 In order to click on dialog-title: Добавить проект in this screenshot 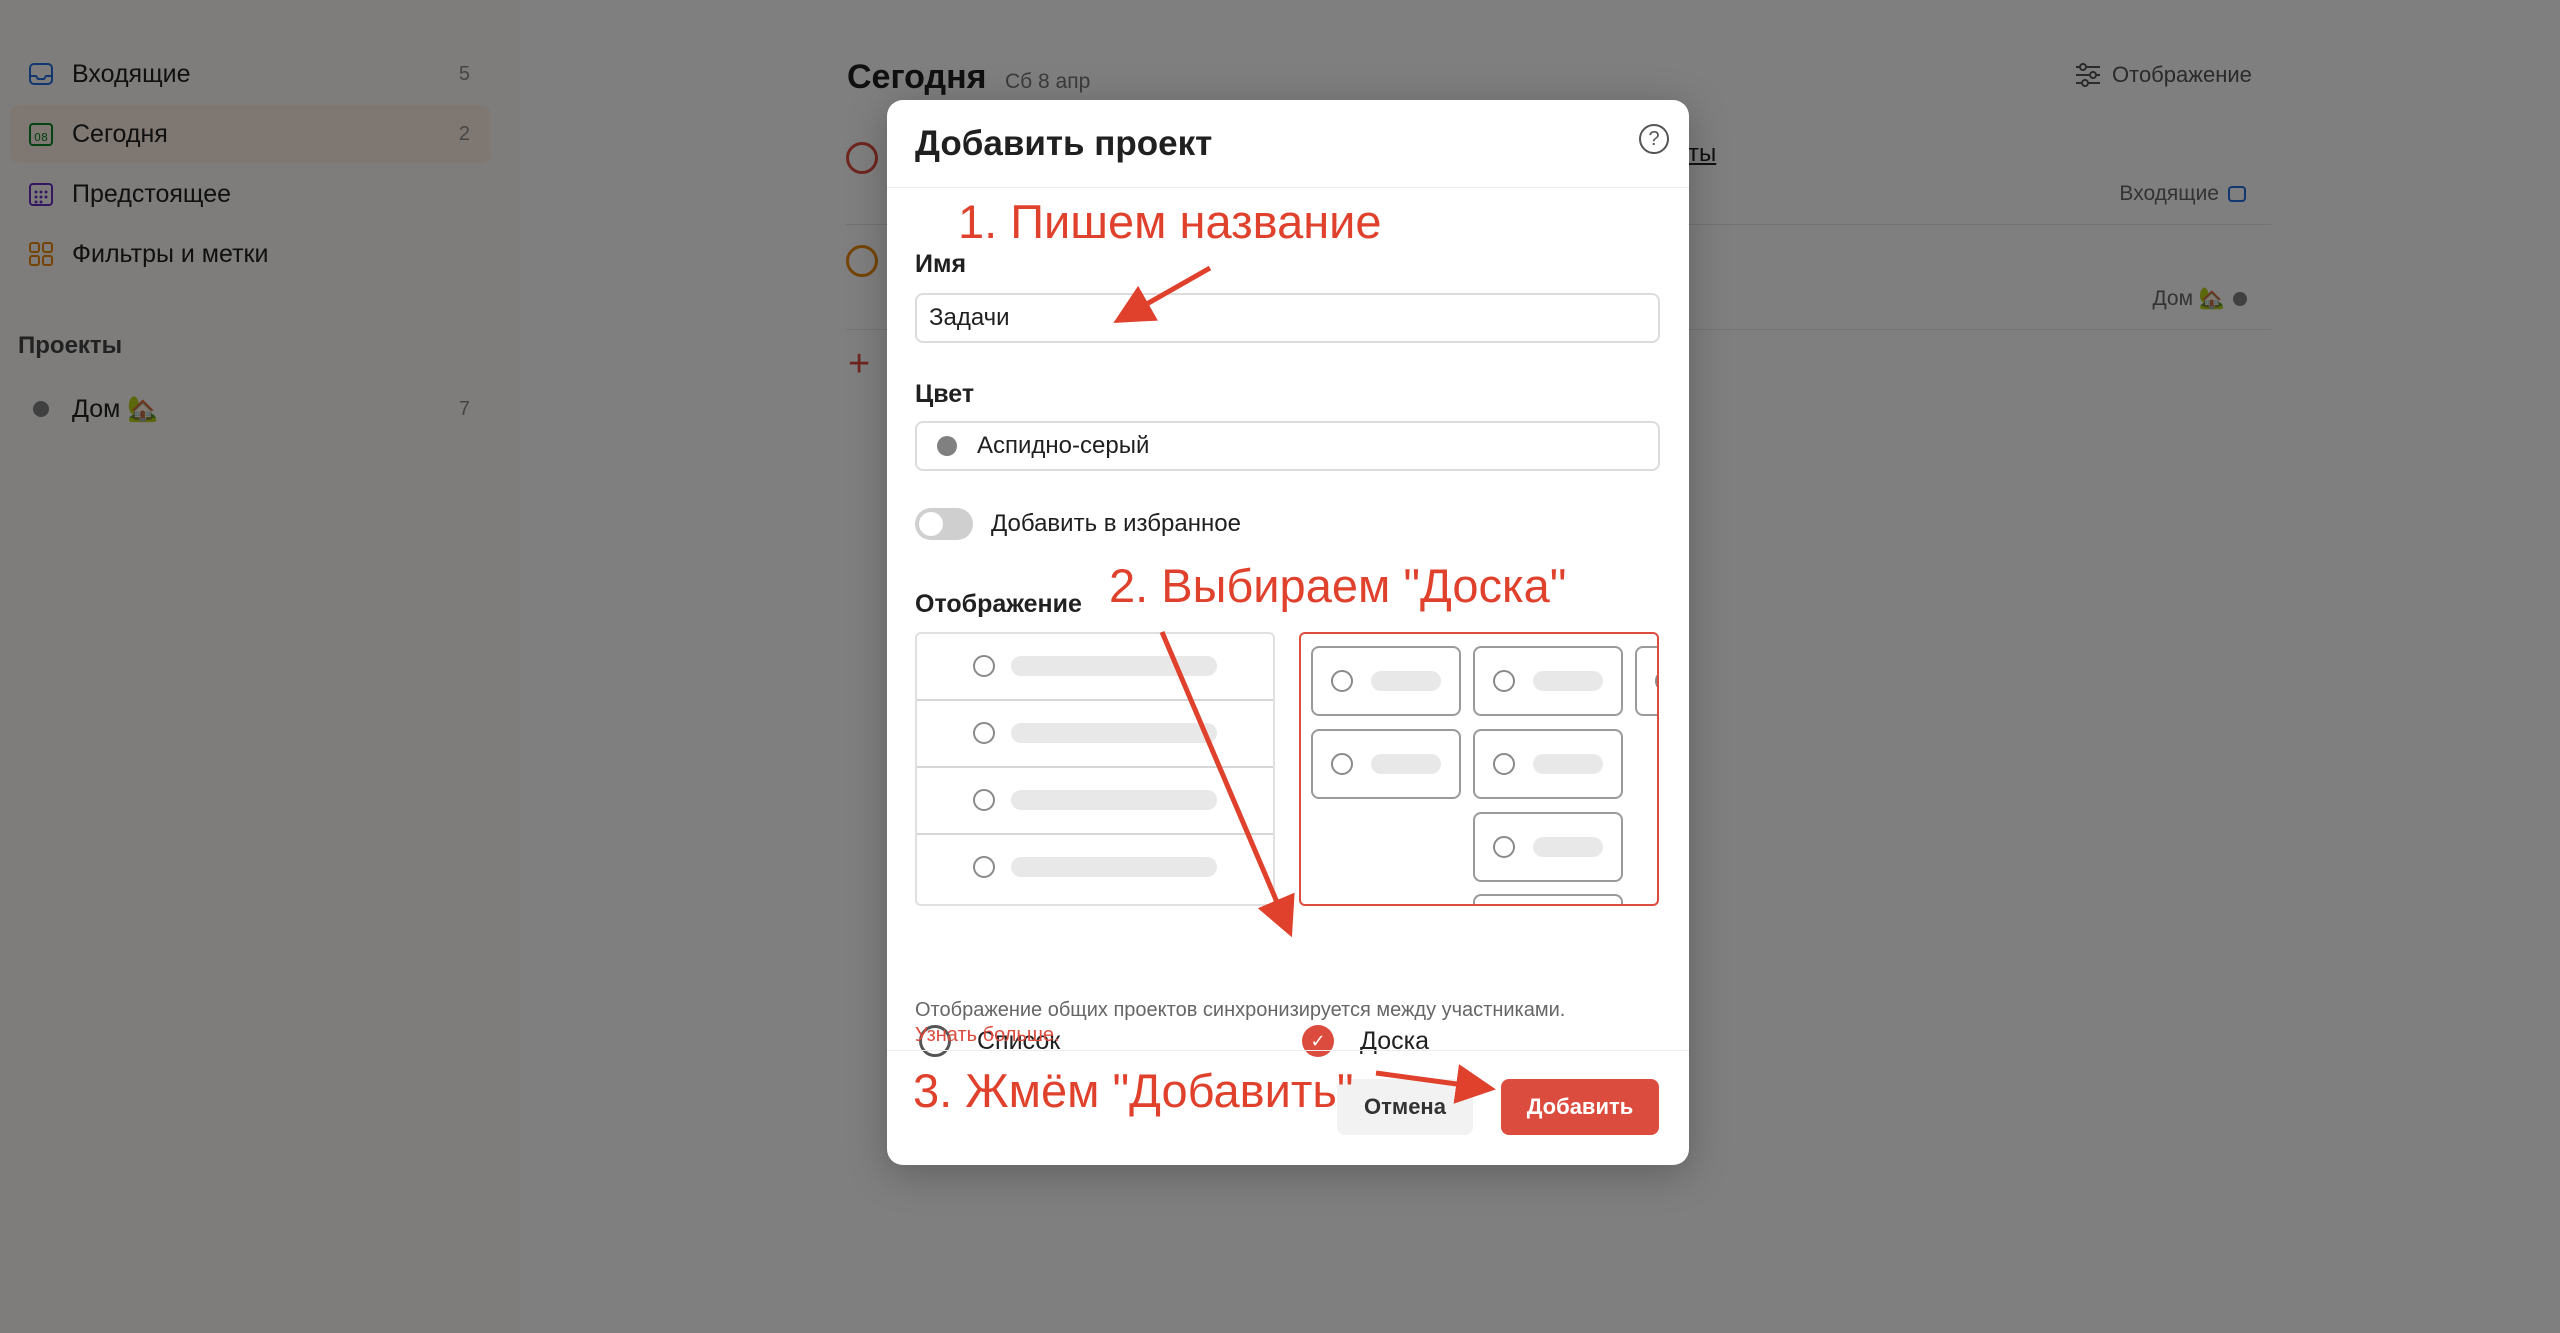, I will do `click(1064, 143)`.